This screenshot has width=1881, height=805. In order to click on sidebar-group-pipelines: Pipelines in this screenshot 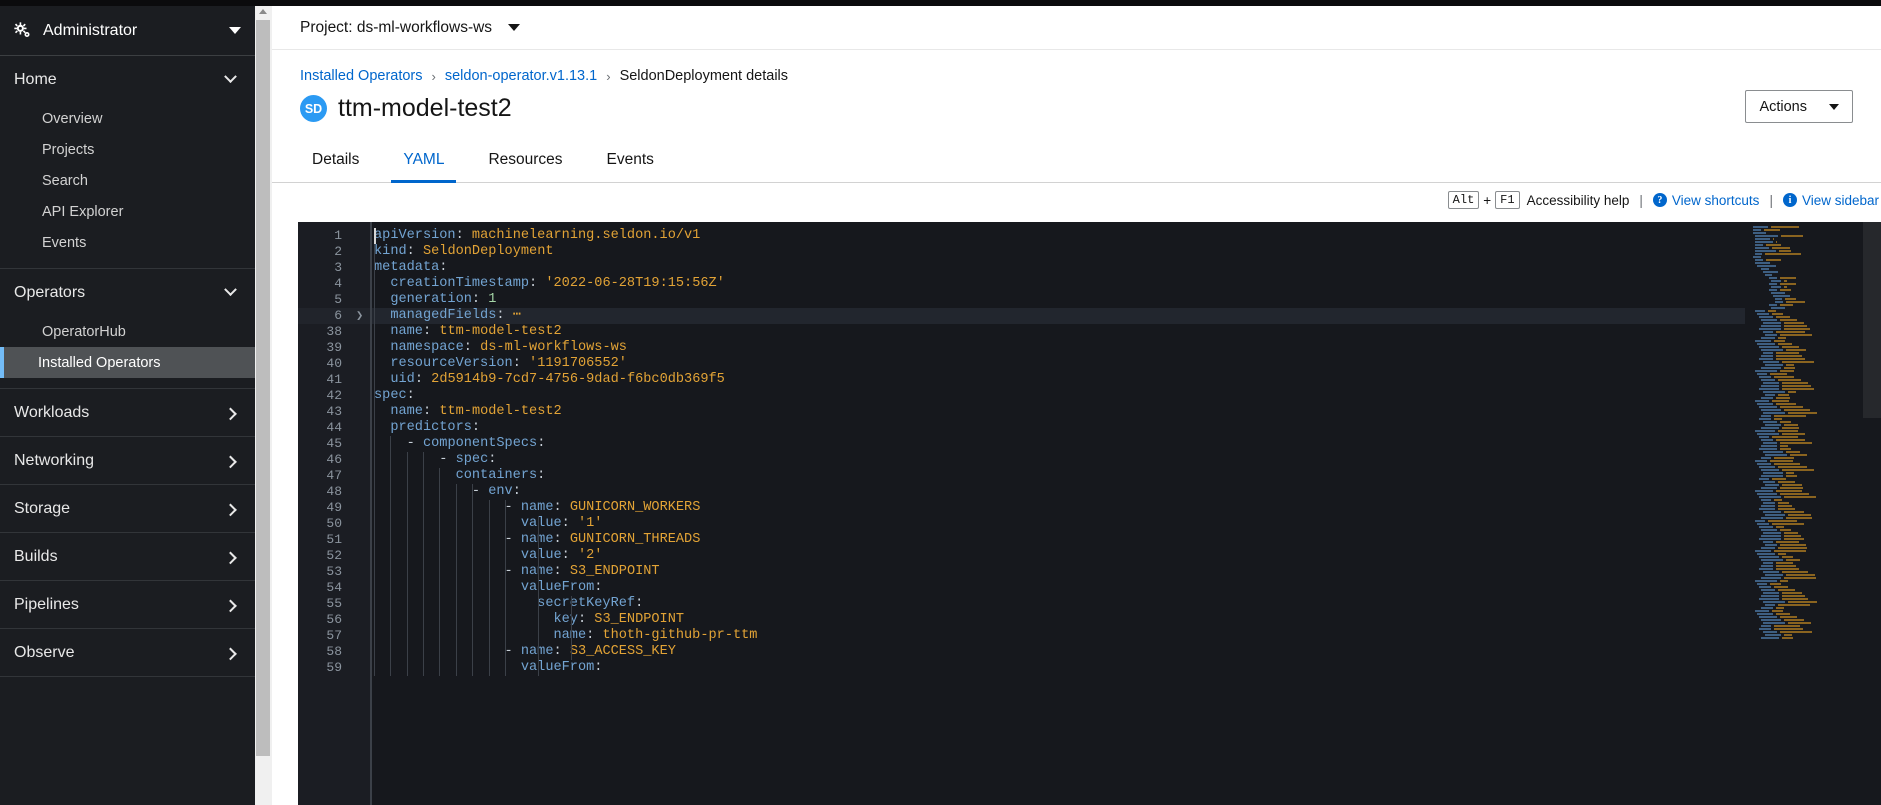, I will do `click(127, 605)`.